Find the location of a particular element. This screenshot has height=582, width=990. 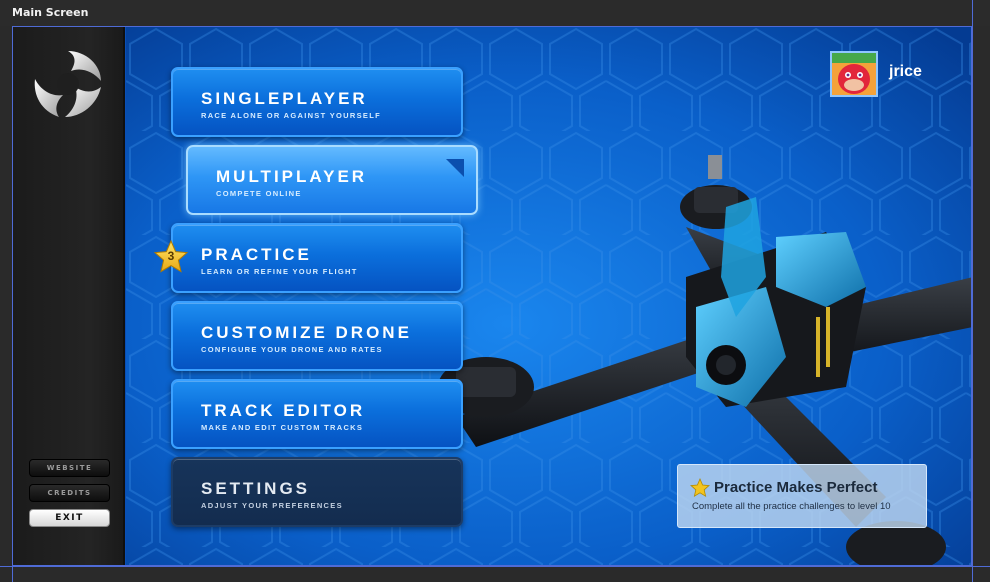

exit-button: EXIT is located at coordinates (69, 518).